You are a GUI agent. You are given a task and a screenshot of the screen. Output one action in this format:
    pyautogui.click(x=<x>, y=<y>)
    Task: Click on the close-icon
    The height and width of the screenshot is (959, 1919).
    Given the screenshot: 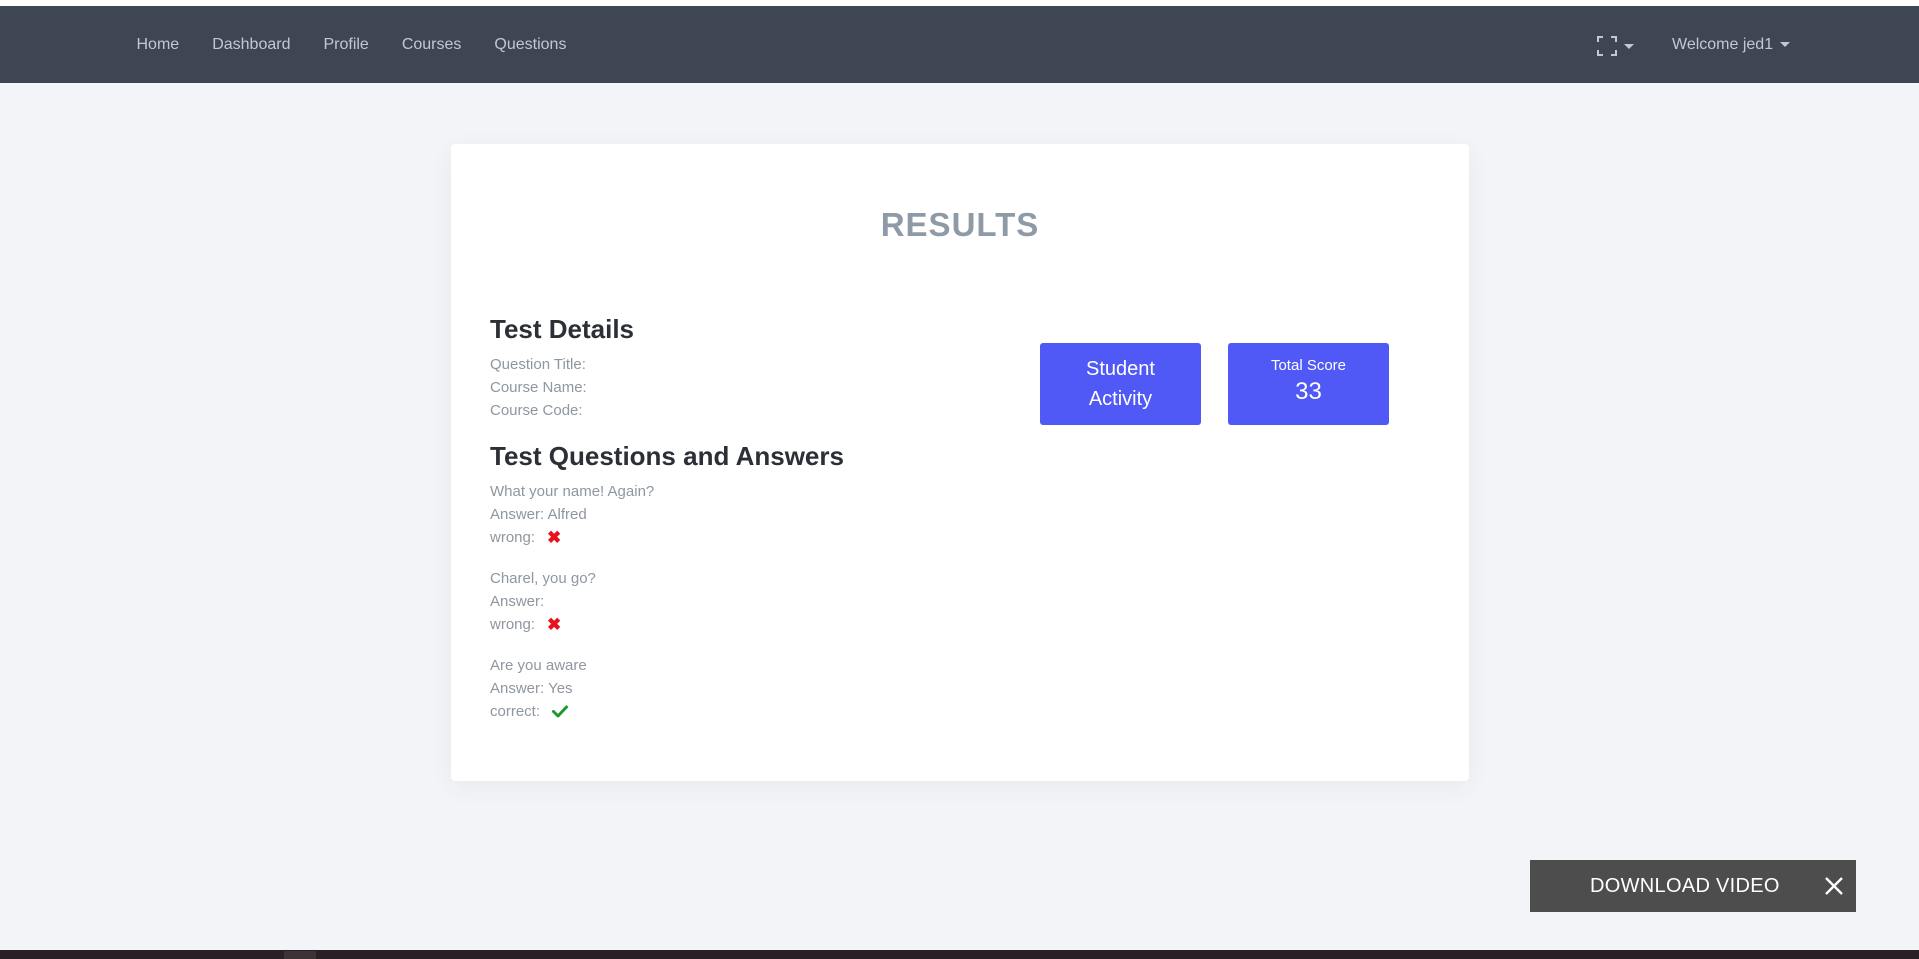 What is the action you would take?
    pyautogui.click(x=1834, y=888)
    